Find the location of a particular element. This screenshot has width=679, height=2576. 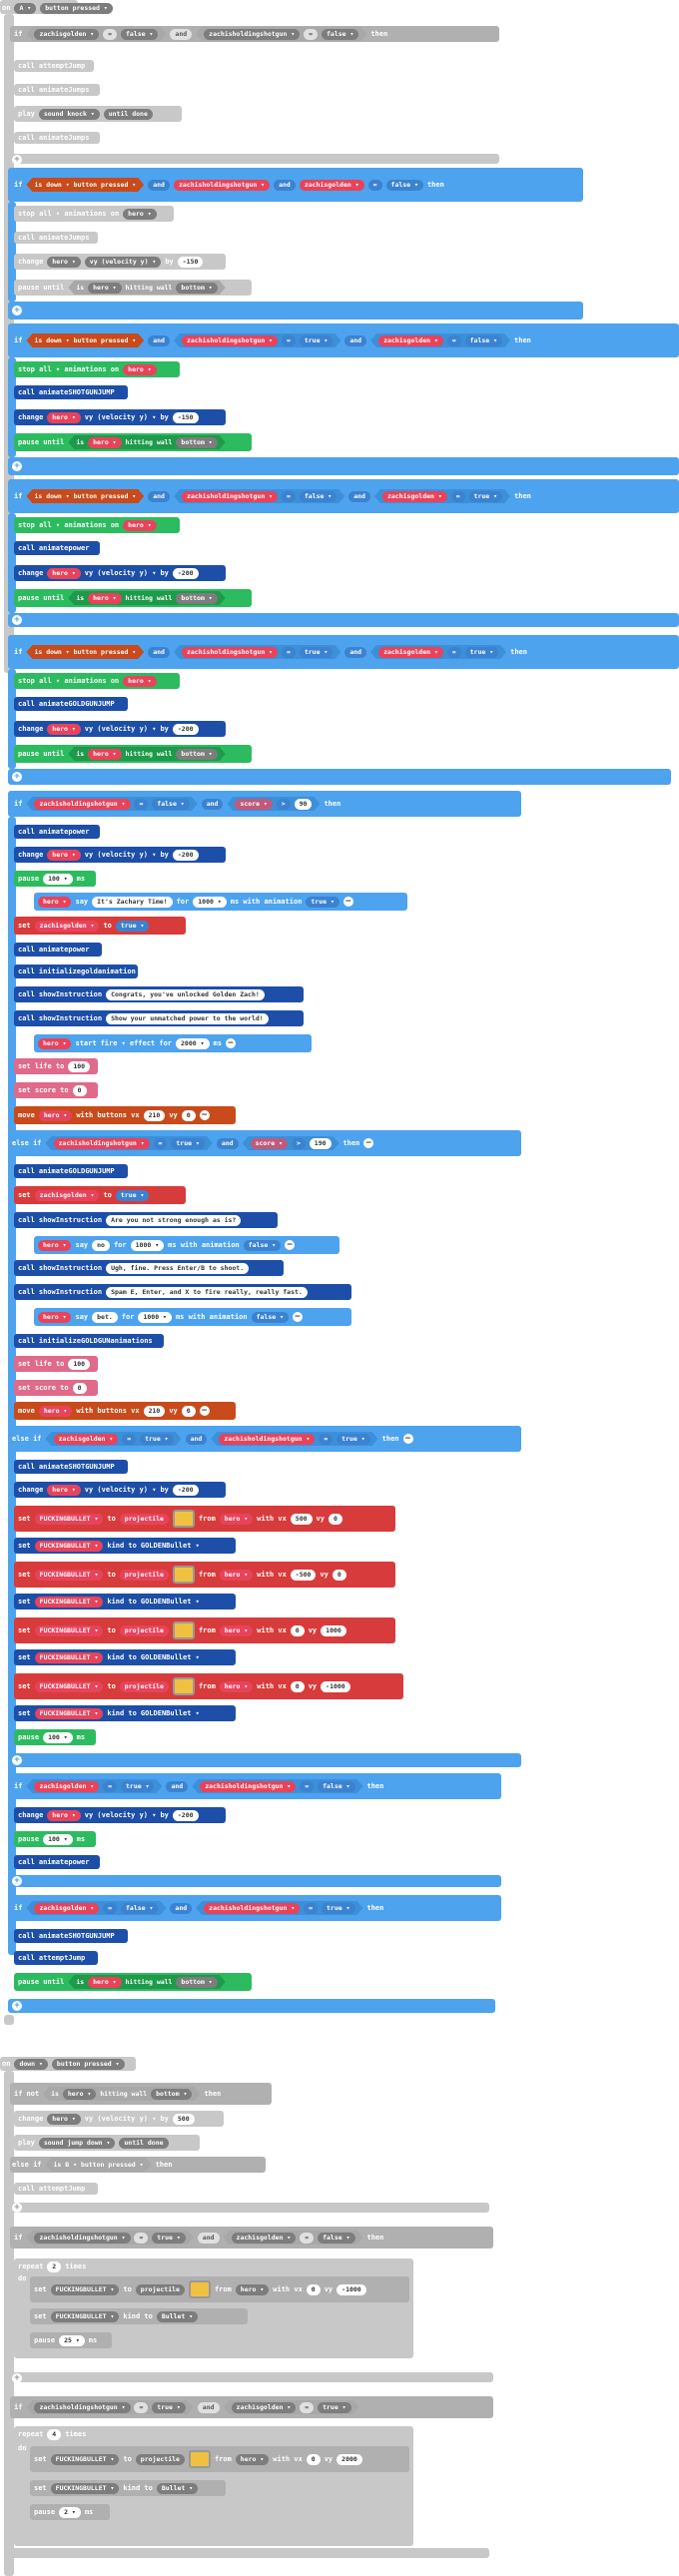

say-text-input: It's Zachary Time! is located at coordinates (132, 902).